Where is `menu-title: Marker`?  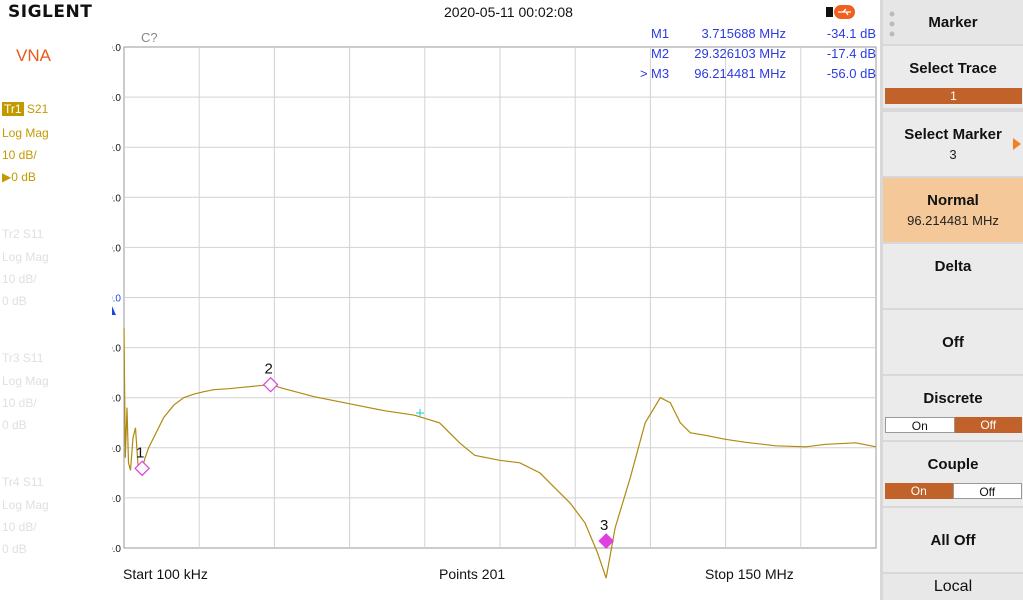 menu-title: Marker is located at coordinates (953, 22).